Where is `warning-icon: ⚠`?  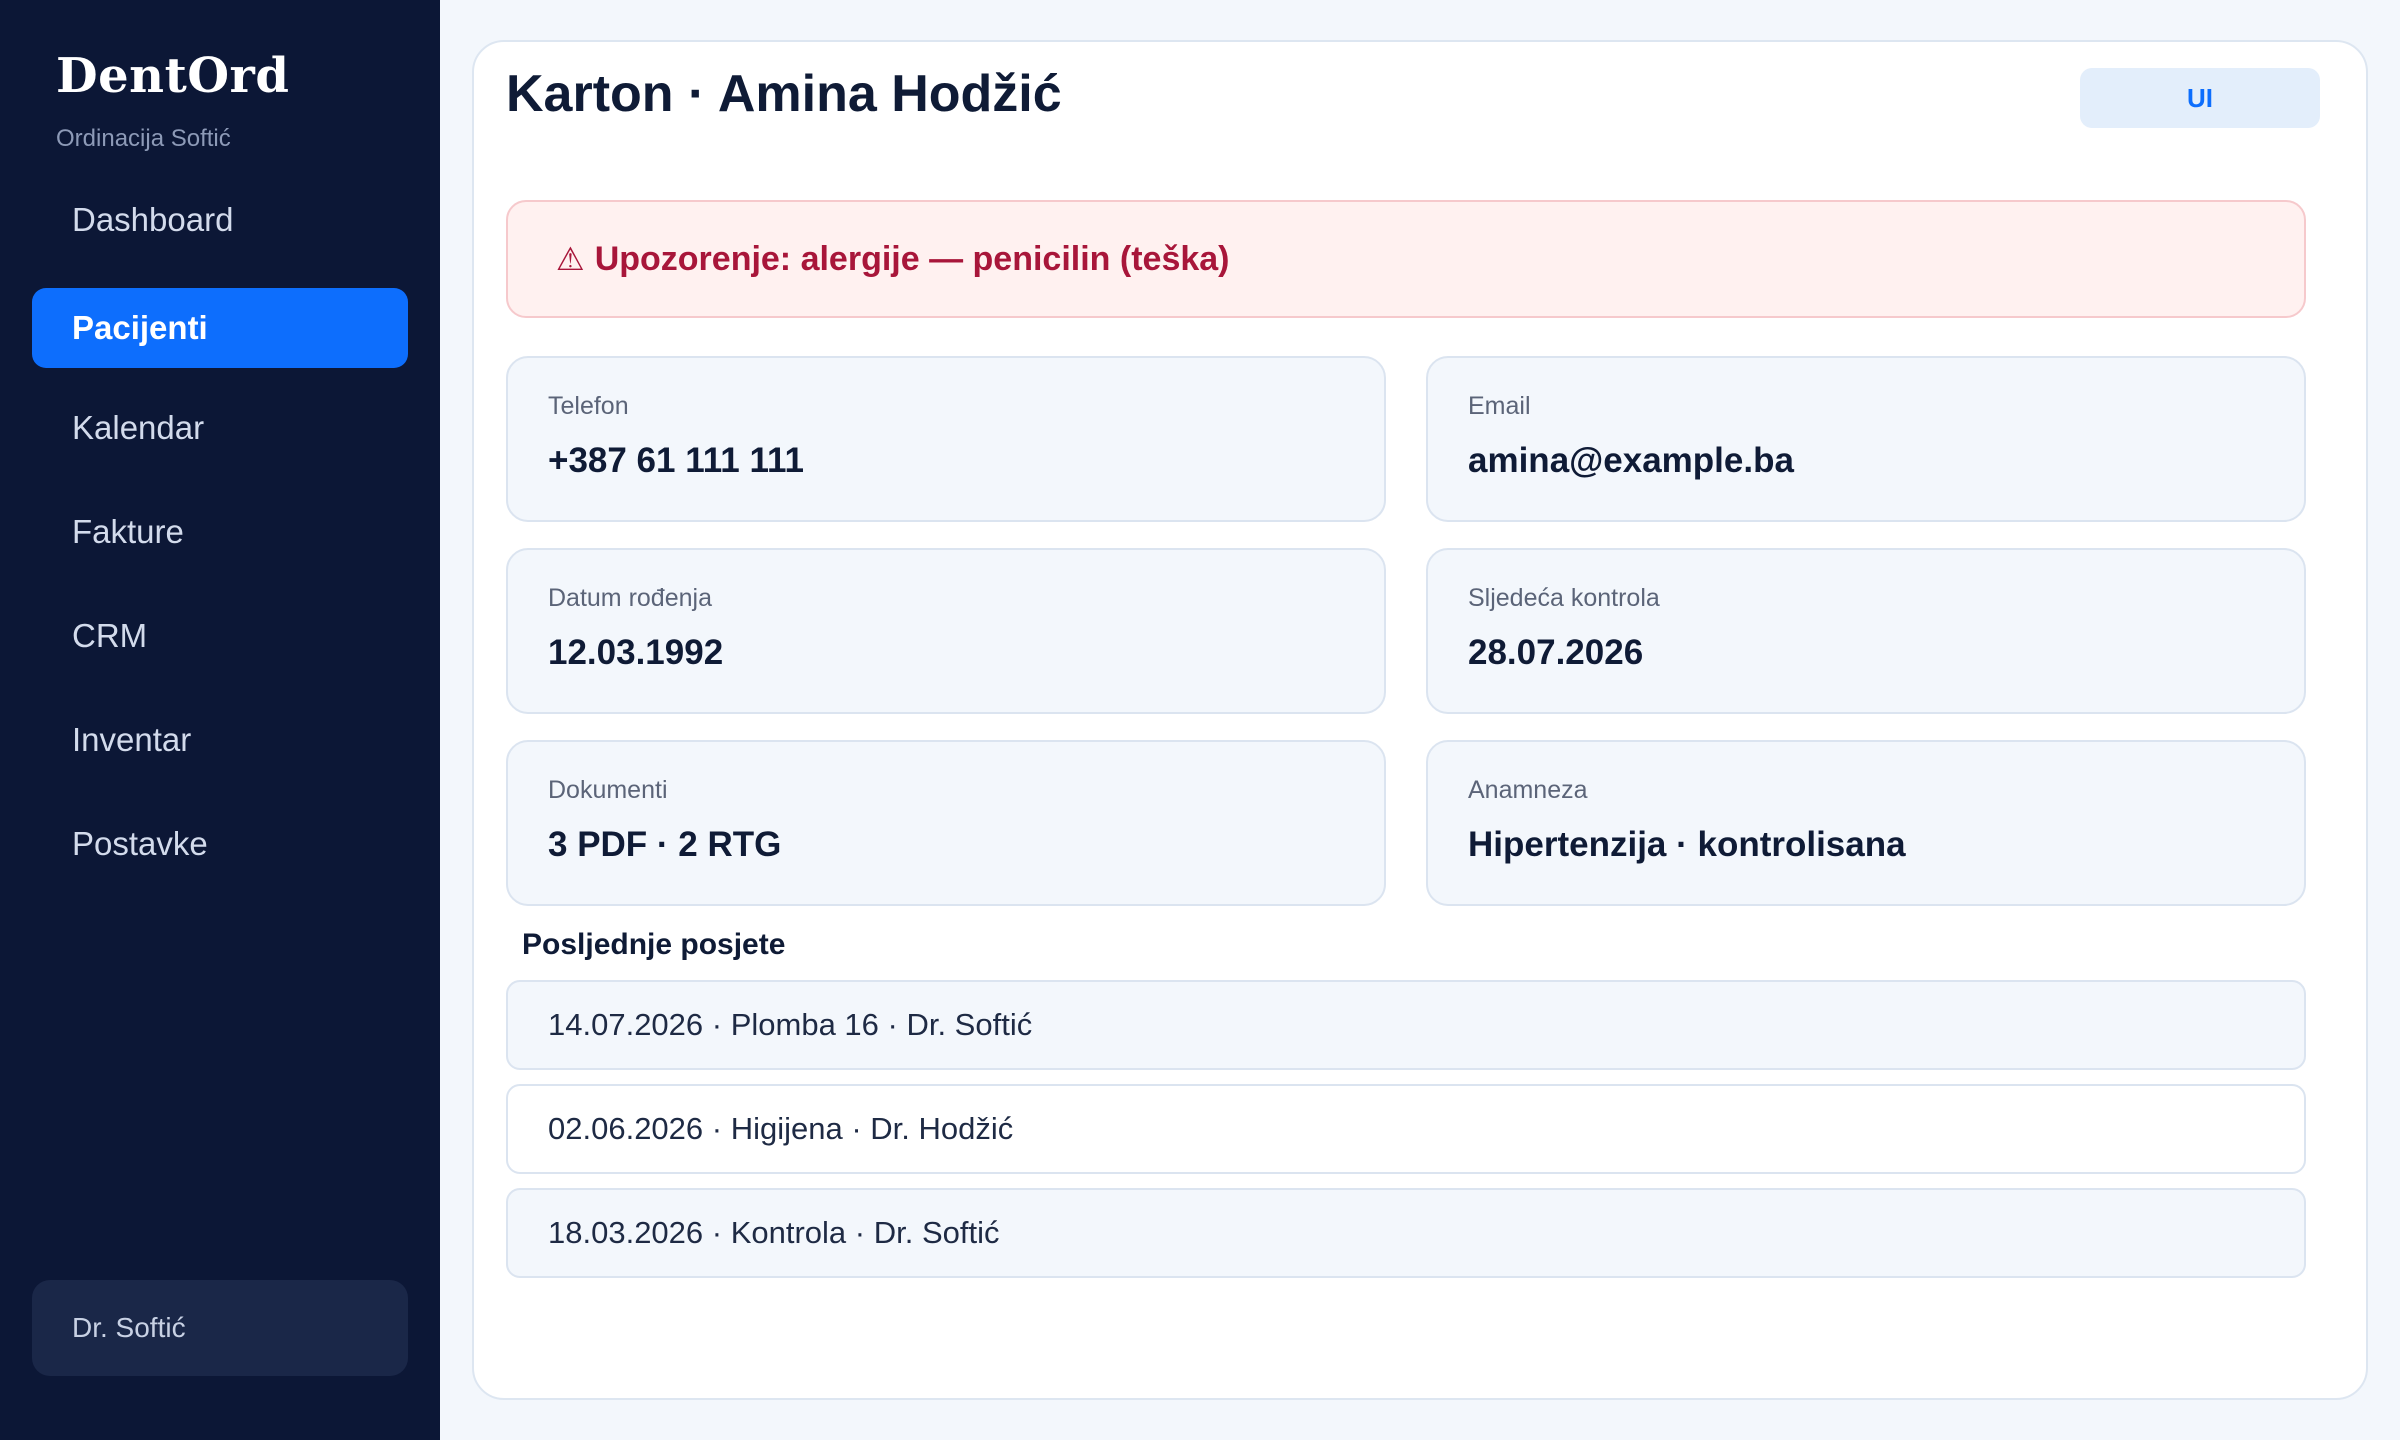 warning-icon: ⚠ is located at coordinates (570, 259).